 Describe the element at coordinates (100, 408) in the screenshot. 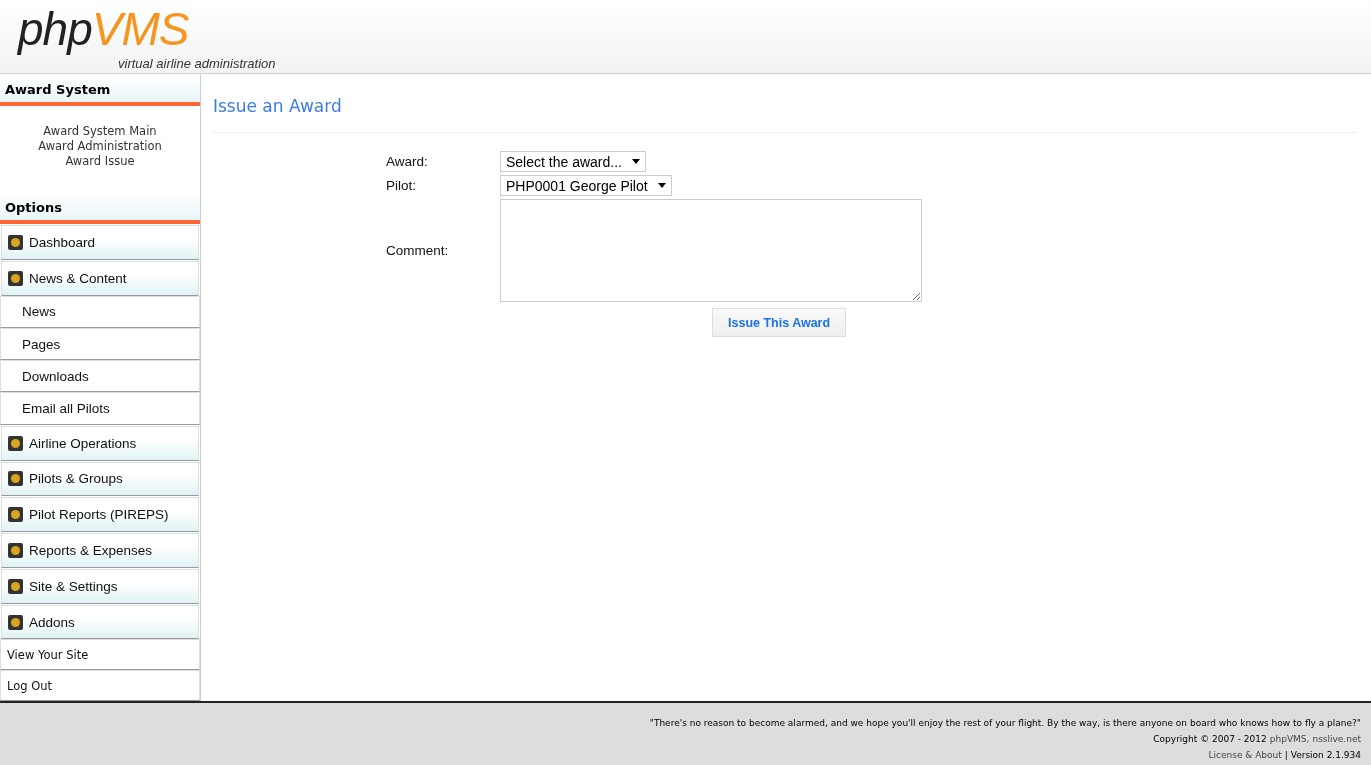

I see `sidebar-item: Email all Pilots` at that location.